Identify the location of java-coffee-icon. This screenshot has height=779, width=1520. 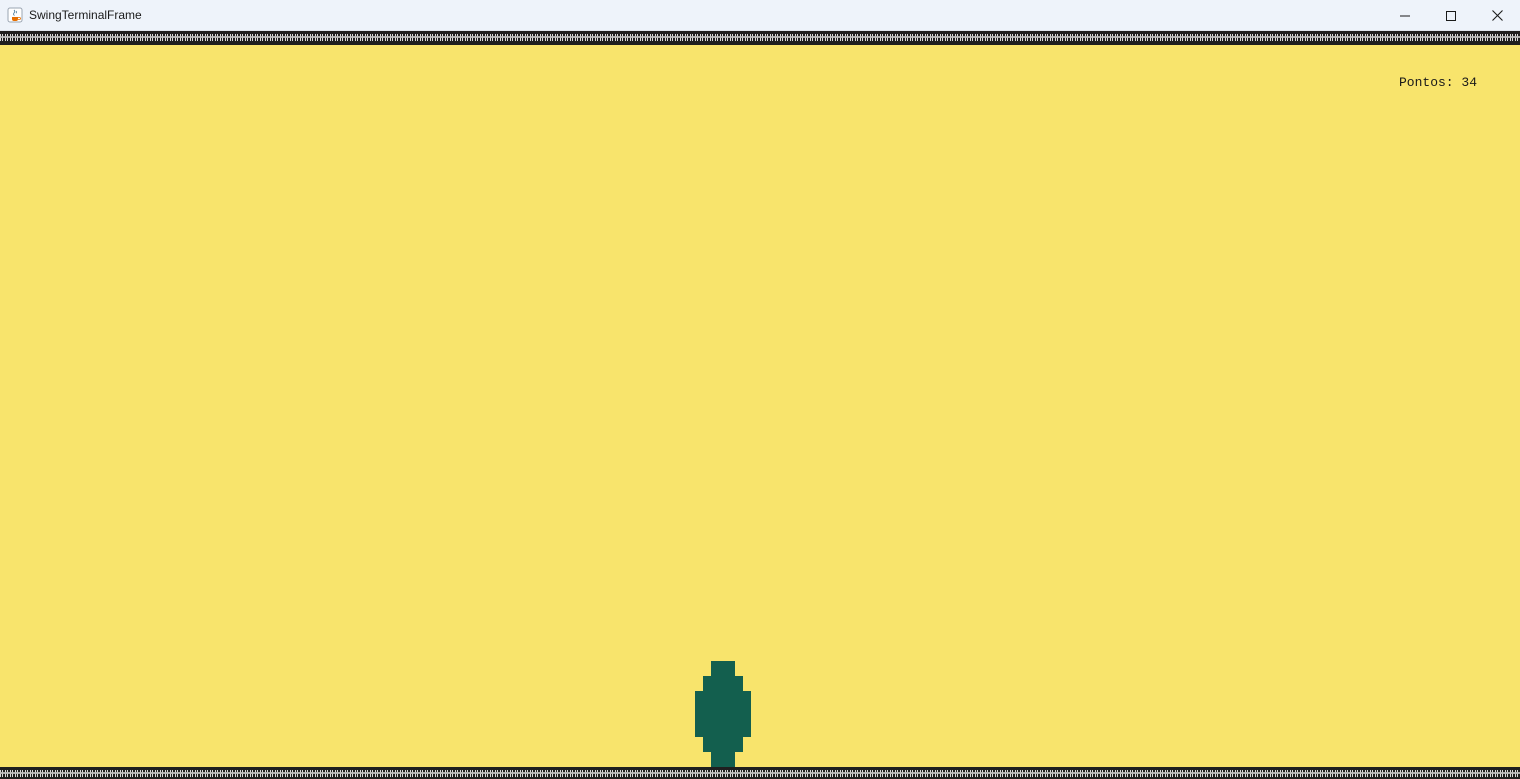
(15, 15).